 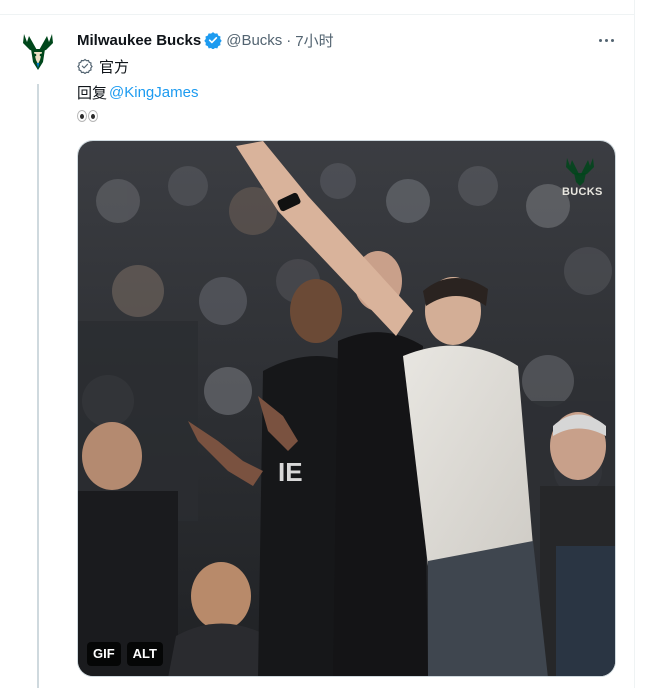 I want to click on verified-badge-icon, so click(x=213, y=40).